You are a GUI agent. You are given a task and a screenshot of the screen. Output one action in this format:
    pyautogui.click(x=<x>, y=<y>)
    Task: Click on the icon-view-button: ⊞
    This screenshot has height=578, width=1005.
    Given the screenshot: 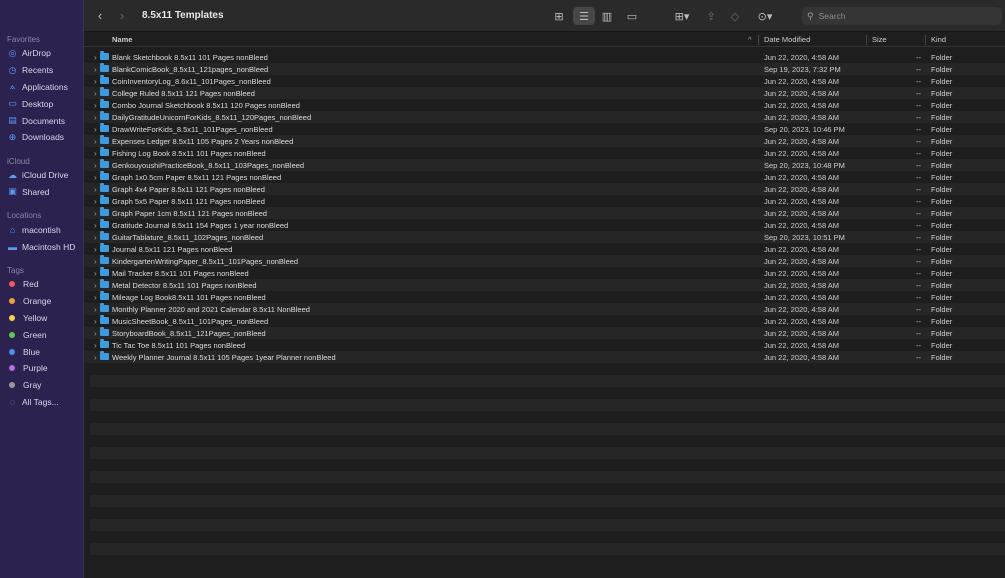 What is the action you would take?
    pyautogui.click(x=559, y=16)
    